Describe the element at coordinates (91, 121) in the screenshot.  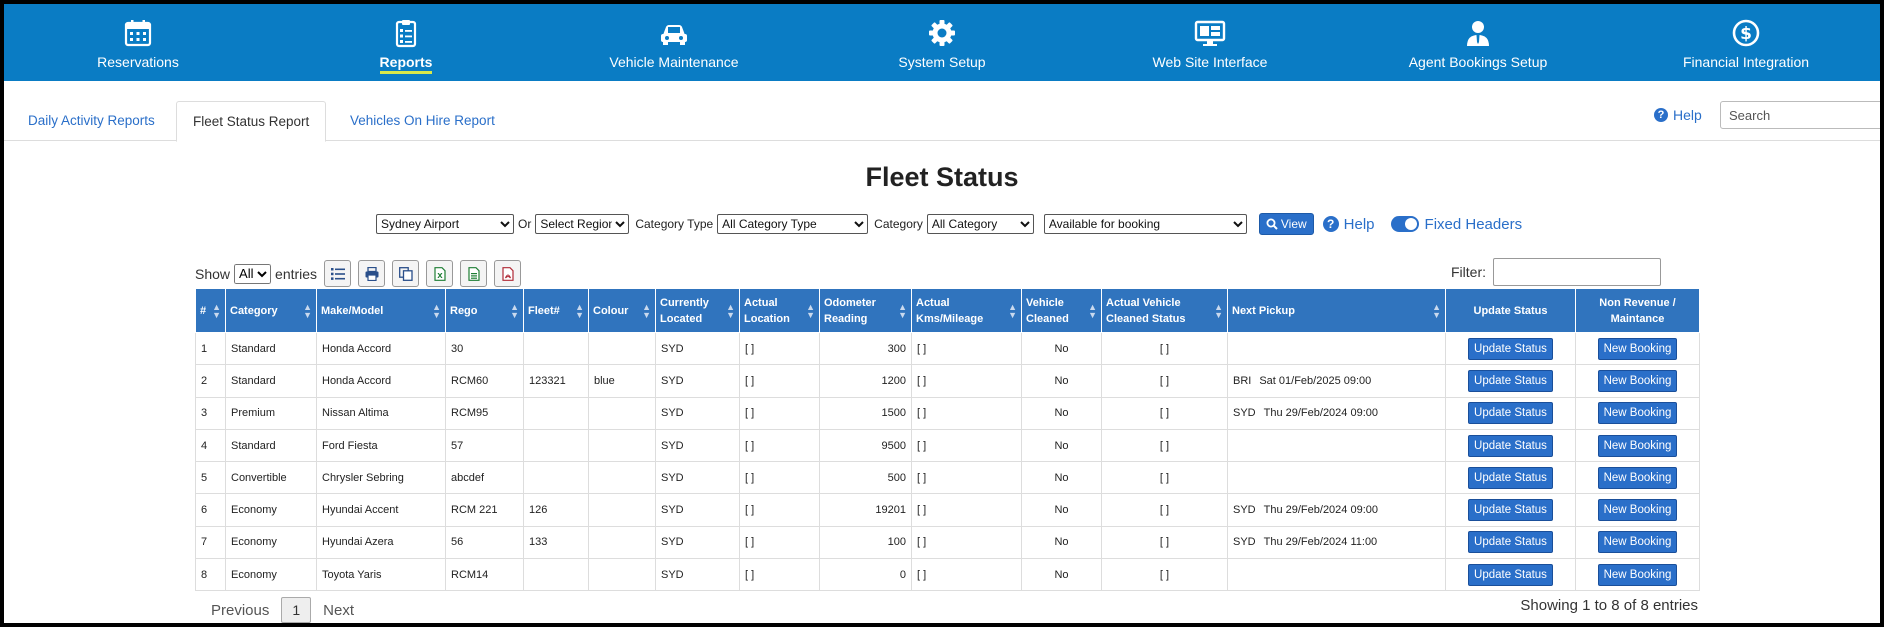
I see `tab-daily-activity-reports: Daily Activity Reports` at that location.